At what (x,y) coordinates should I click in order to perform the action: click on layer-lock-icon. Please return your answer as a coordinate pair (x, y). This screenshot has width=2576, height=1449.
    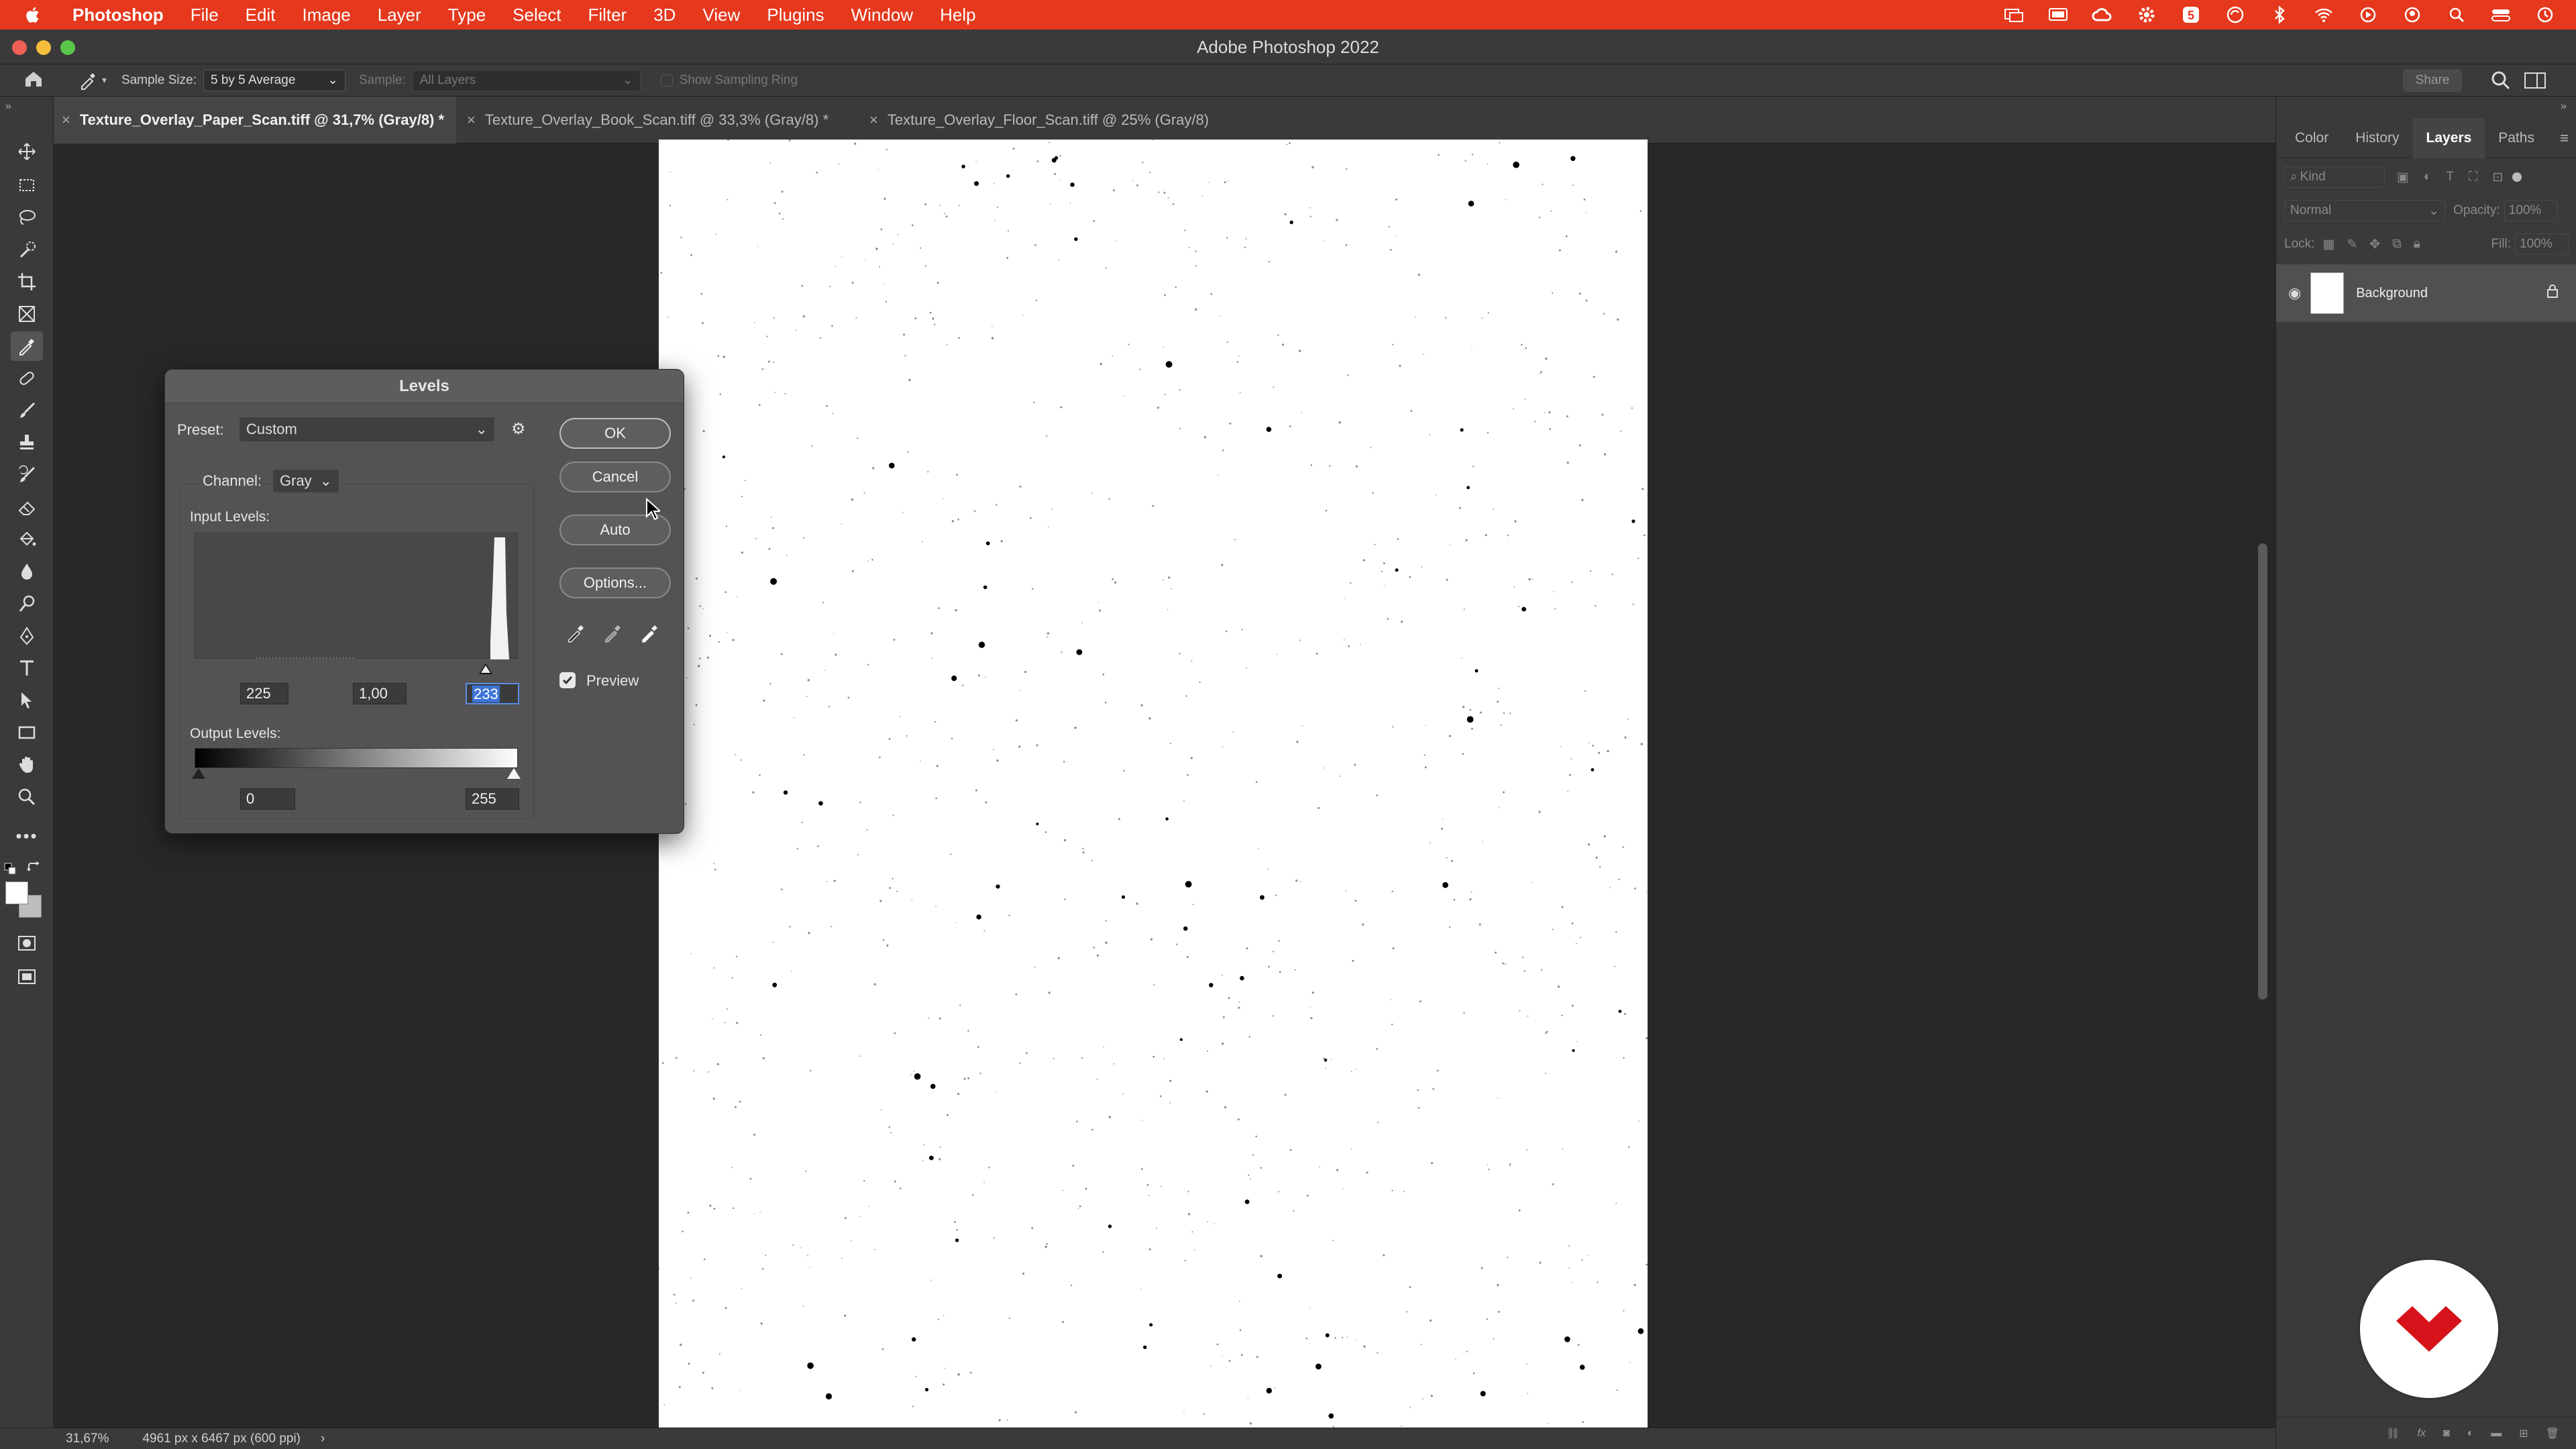
    Looking at the image, I should click on (2552, 293).